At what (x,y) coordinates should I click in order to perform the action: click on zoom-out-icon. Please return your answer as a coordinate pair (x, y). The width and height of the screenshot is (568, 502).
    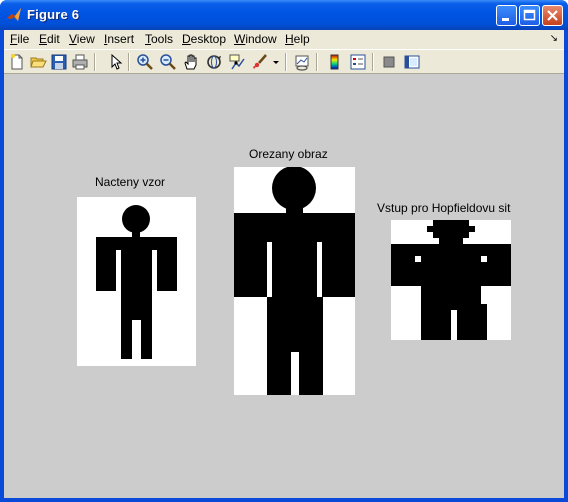
    Looking at the image, I should click on (168, 62).